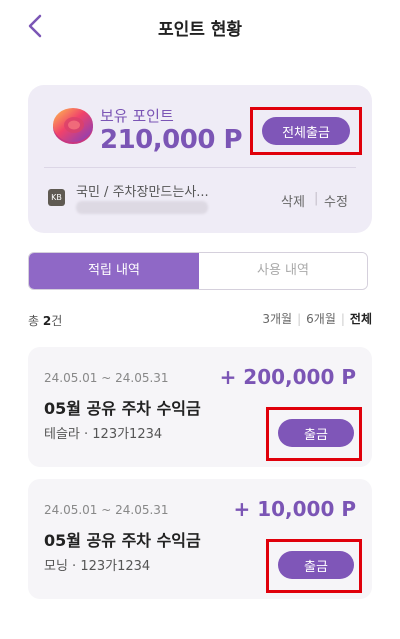 The width and height of the screenshot is (400, 639). I want to click on coin-icon, so click(73, 126).